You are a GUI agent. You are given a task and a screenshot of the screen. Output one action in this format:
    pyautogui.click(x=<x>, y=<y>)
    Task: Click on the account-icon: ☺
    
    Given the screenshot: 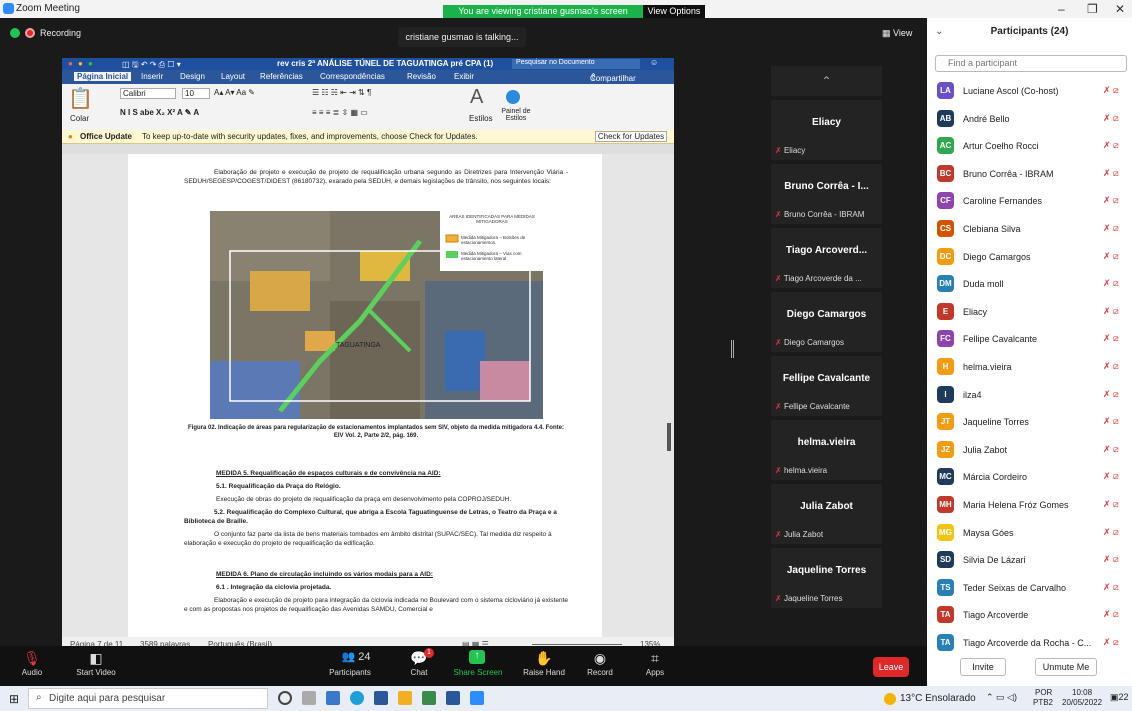 What is the action you would take?
    pyautogui.click(x=654, y=62)
    